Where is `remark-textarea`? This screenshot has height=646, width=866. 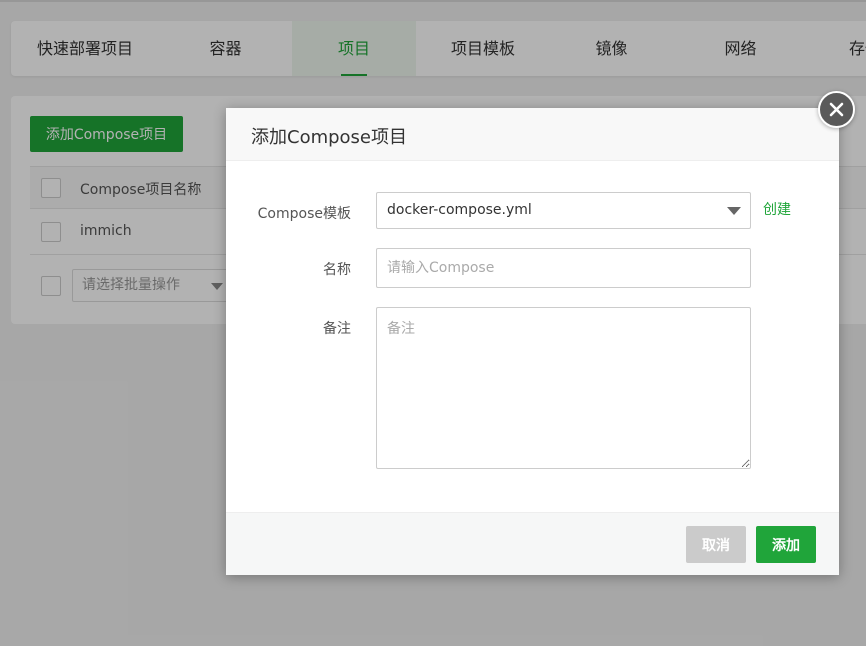
remark-textarea is located at coordinates (563, 388).